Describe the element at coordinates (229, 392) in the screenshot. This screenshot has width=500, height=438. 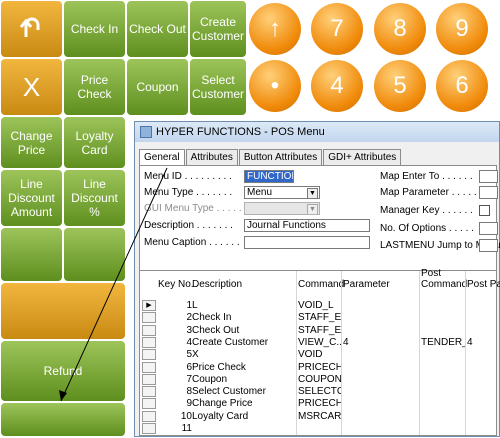
I see `table-cell-desc: Select Customer` at that location.